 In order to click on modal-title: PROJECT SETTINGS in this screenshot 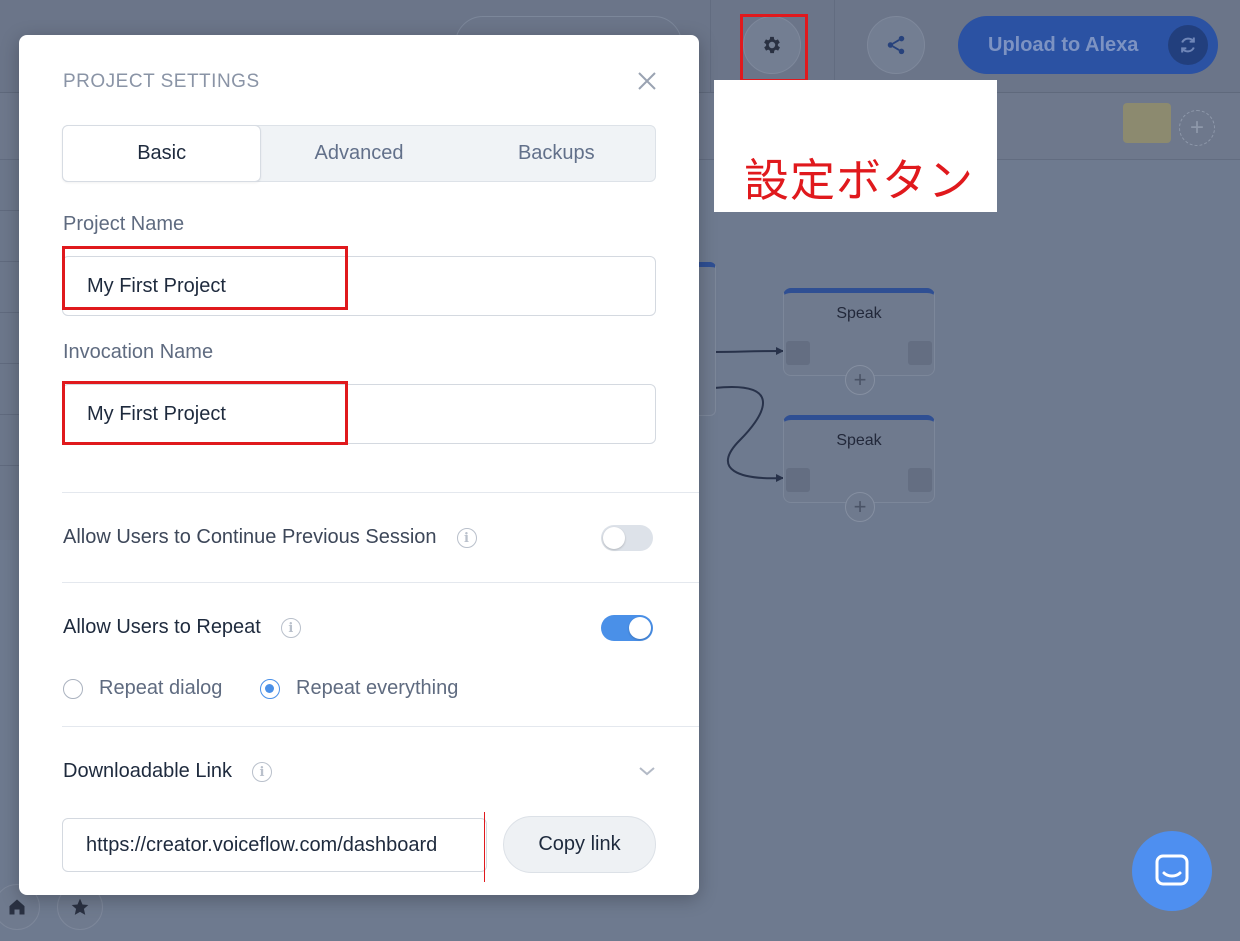, I will do `click(161, 81)`.